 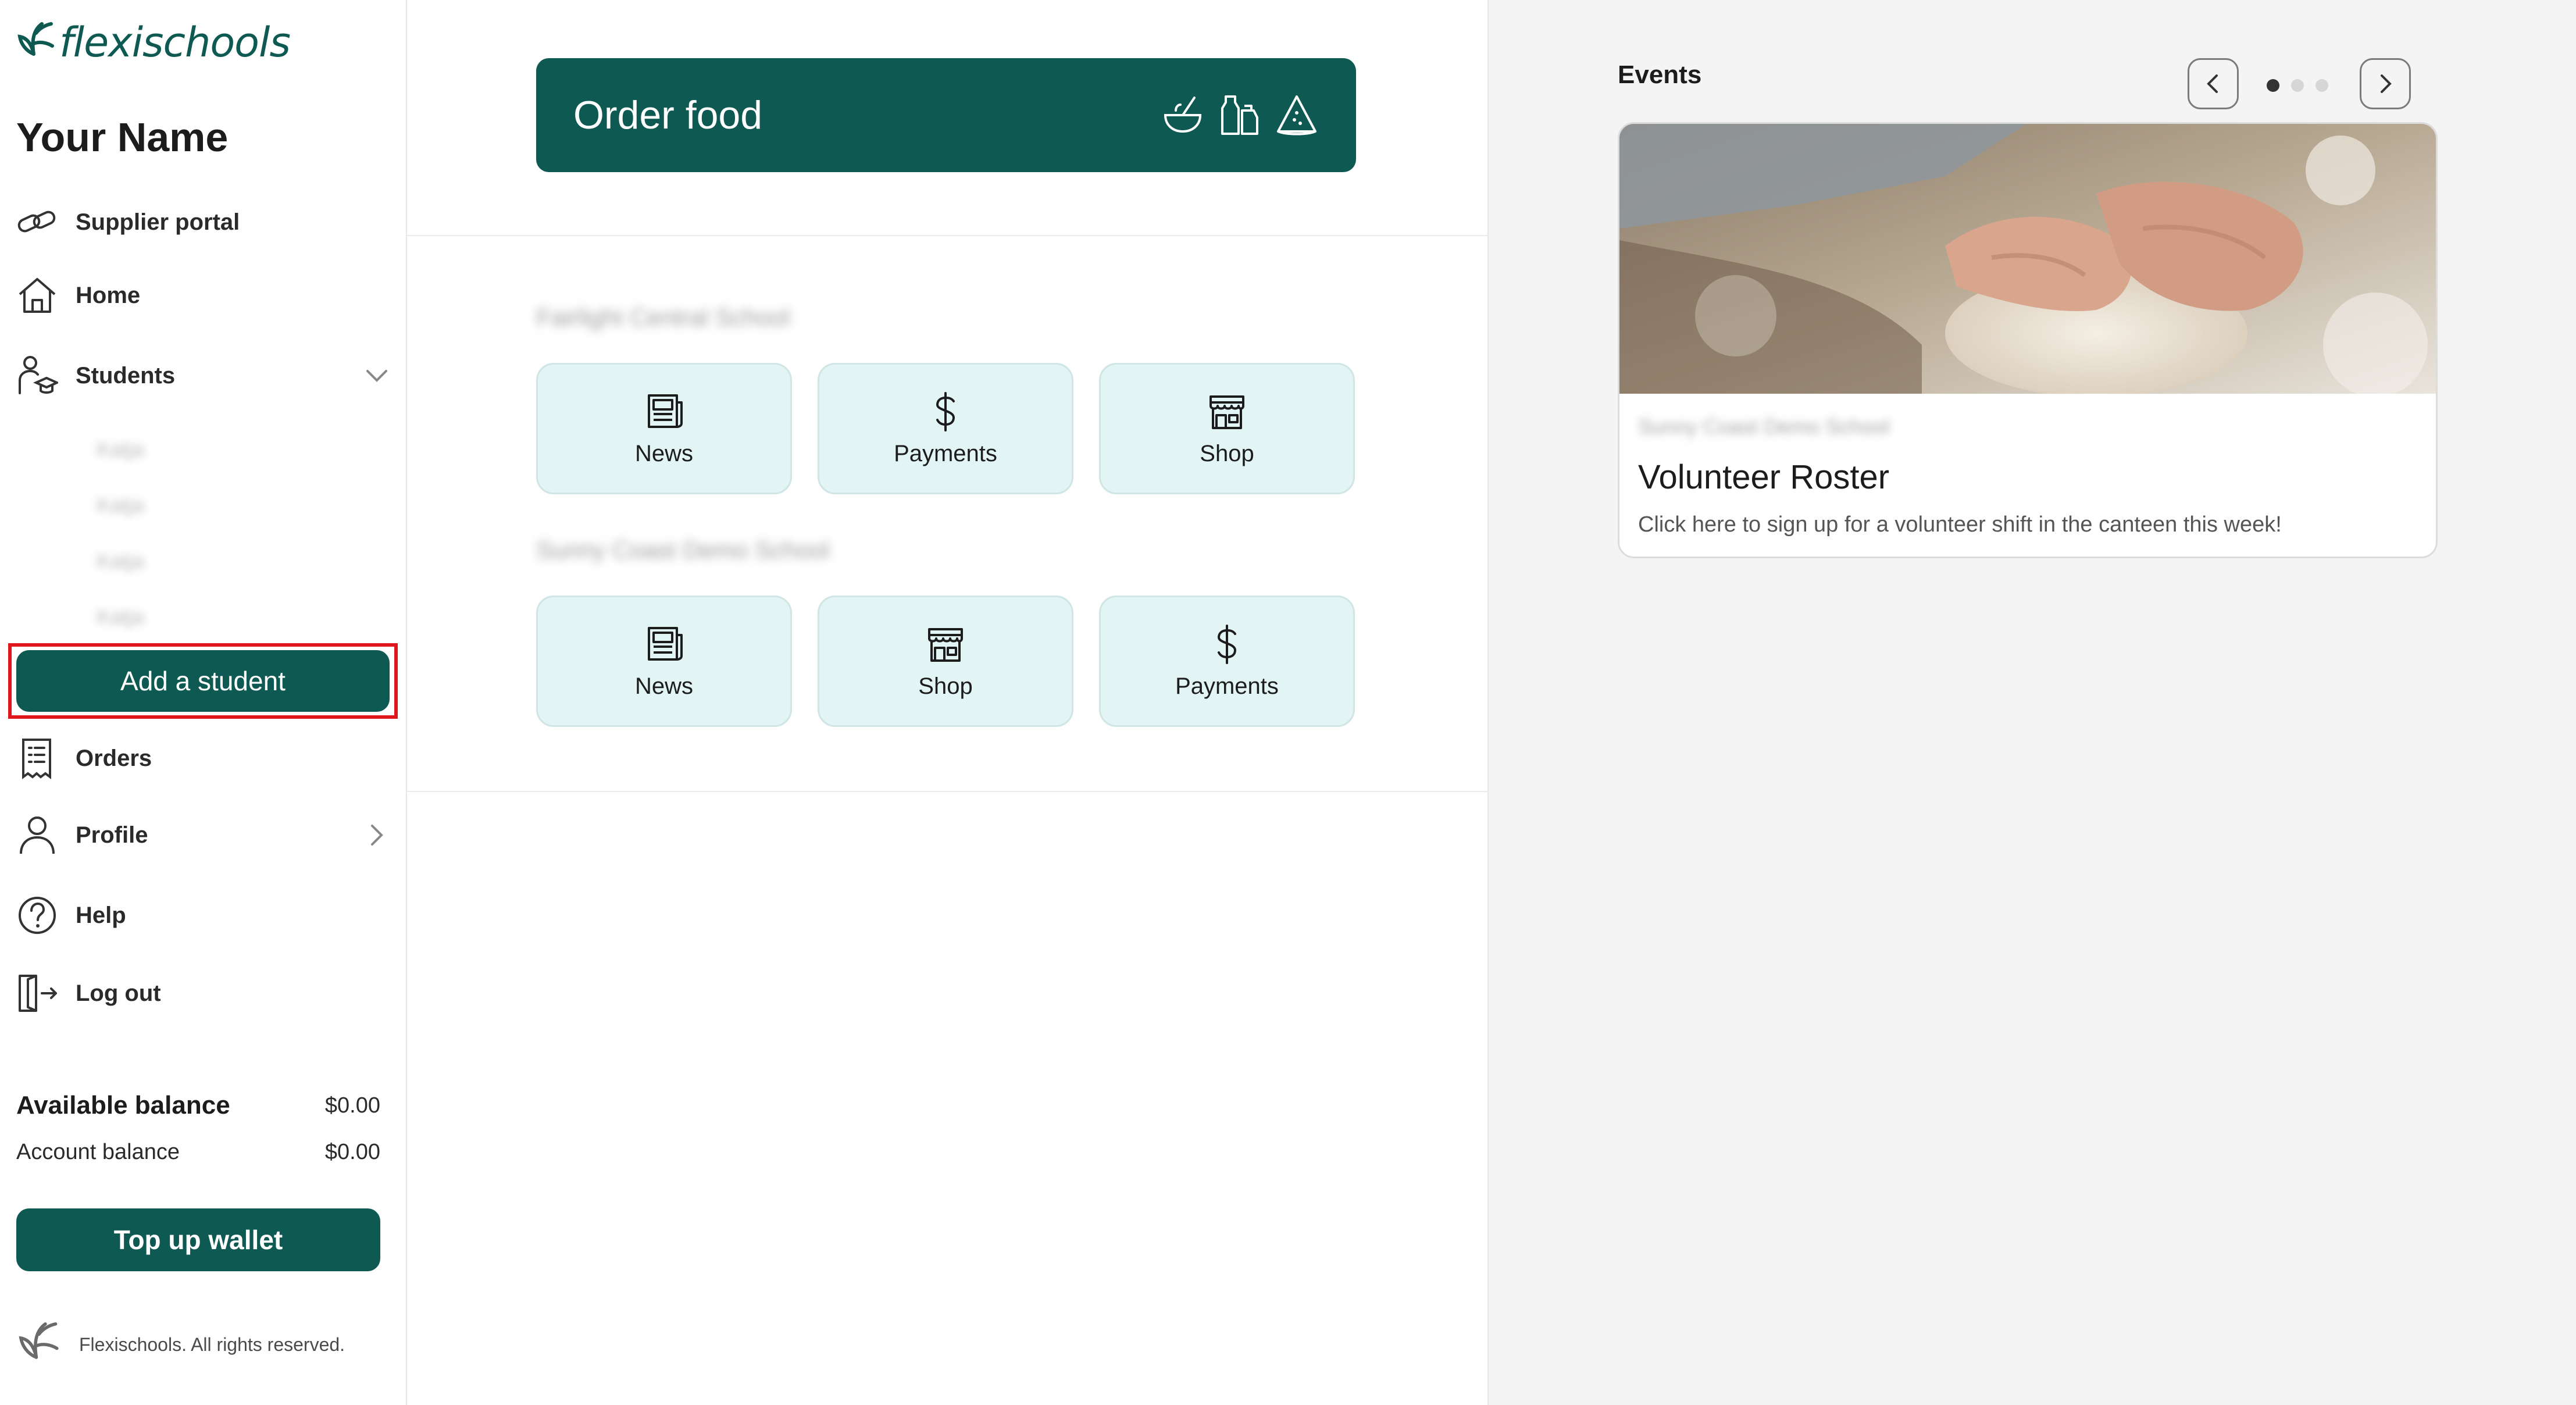 What do you see at coordinates (668, 115) in the screenshot?
I see `order-food-label: Order food` at bounding box center [668, 115].